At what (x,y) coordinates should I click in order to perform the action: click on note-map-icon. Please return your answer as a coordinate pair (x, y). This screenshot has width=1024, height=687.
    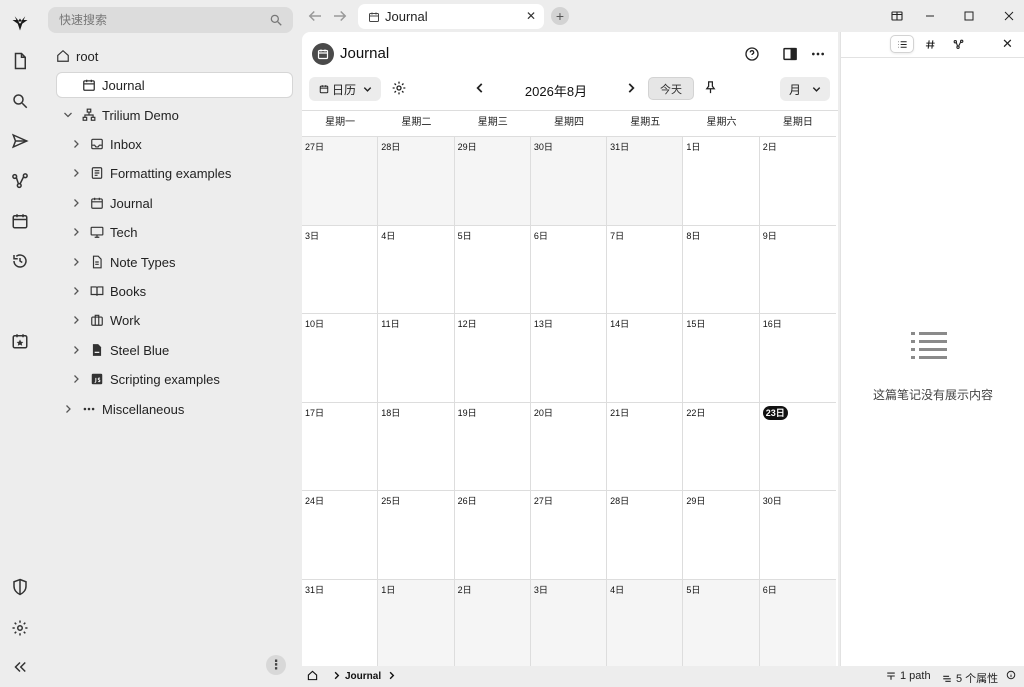
    Looking at the image, I should click on (20, 181).